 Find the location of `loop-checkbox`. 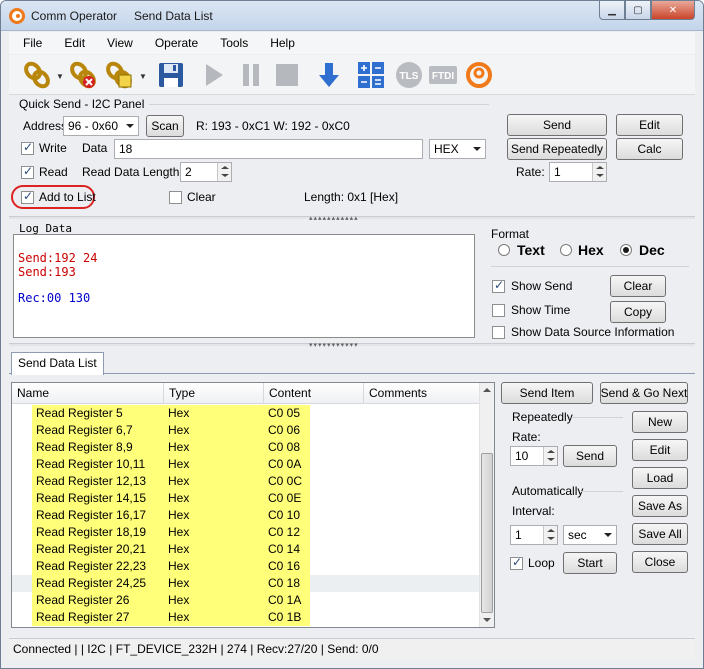

loop-checkbox is located at coordinates (516, 562).